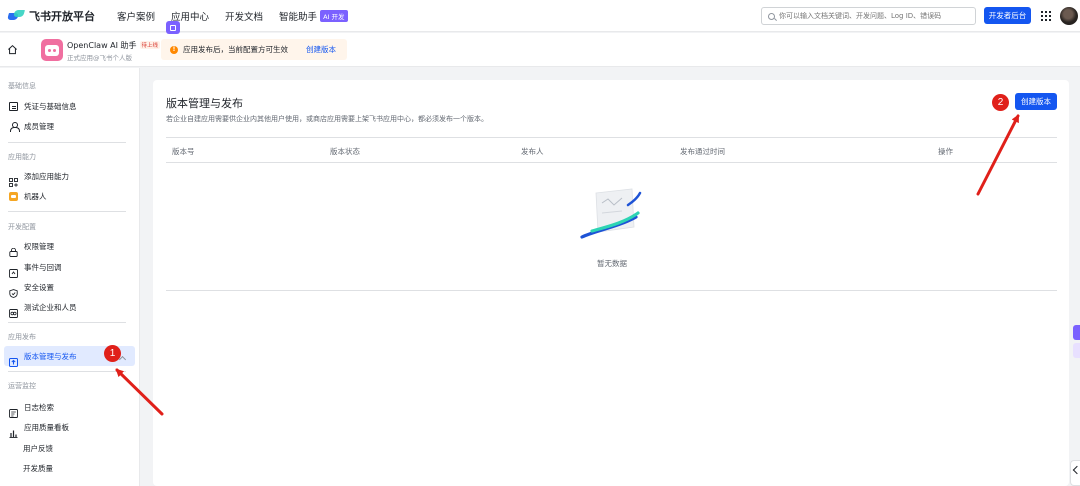 This screenshot has width=1080, height=486. Describe the element at coordinates (204, 103) in the screenshot. I see `page-title: 版本管理与发布` at that location.